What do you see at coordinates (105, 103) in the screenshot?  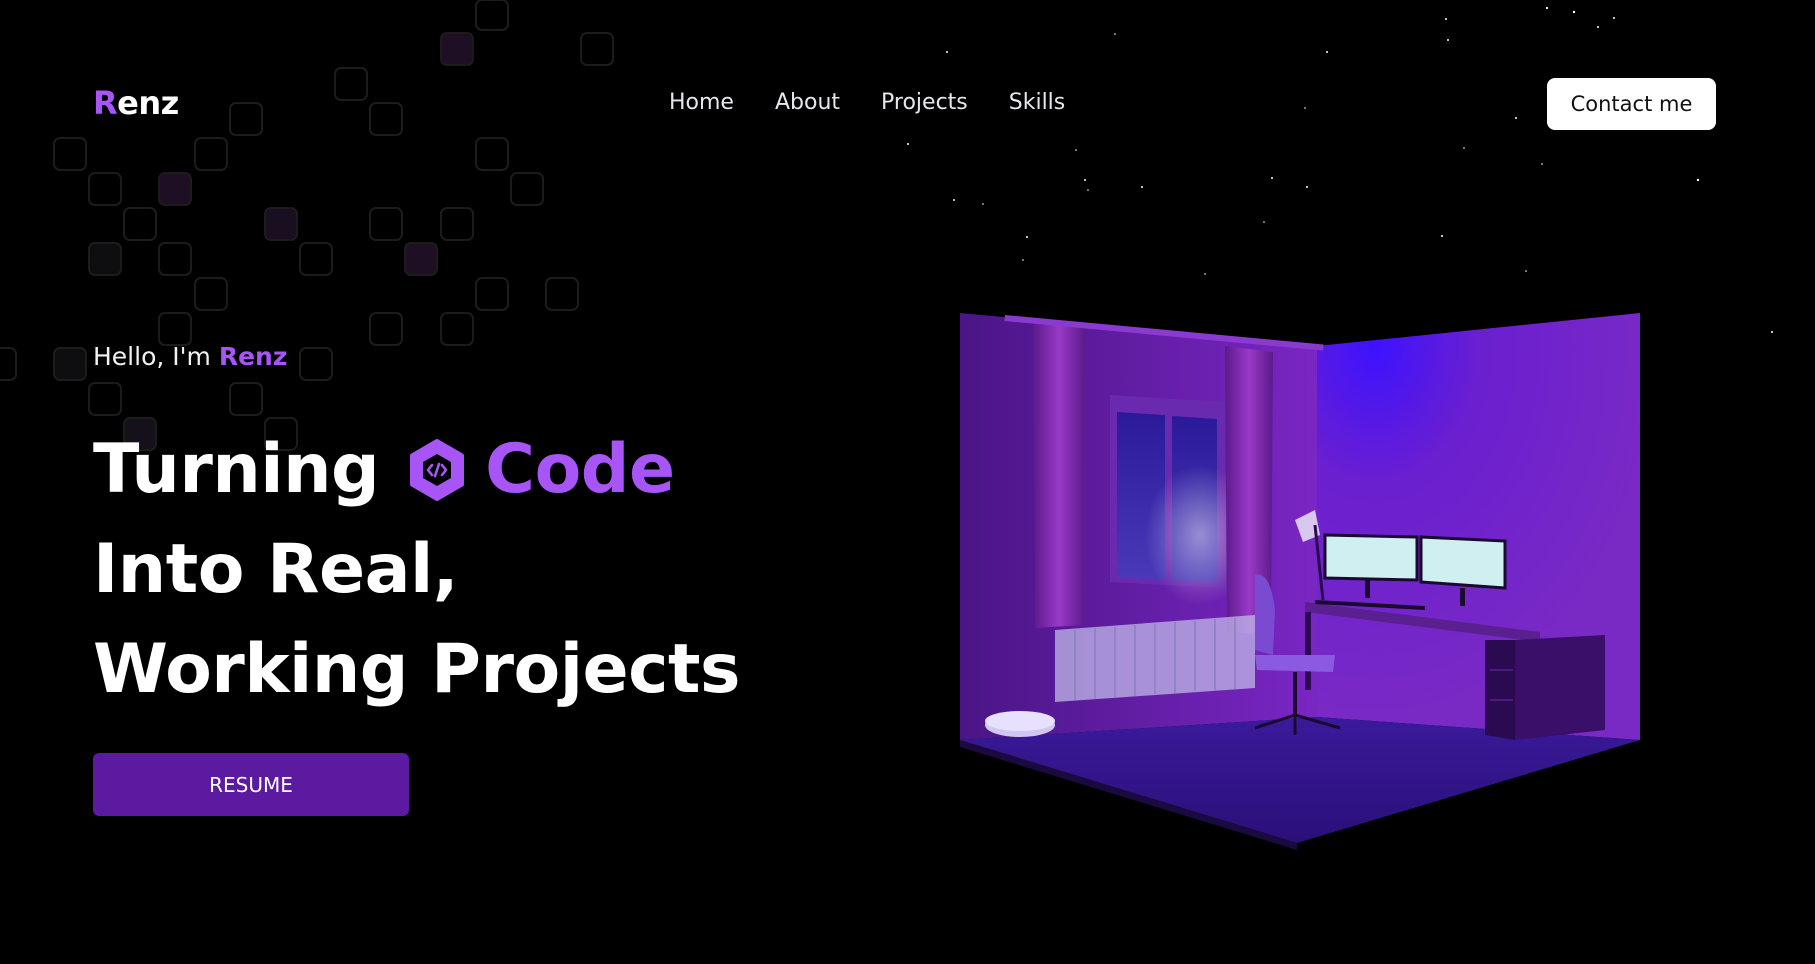 I see `logo-initial: R` at bounding box center [105, 103].